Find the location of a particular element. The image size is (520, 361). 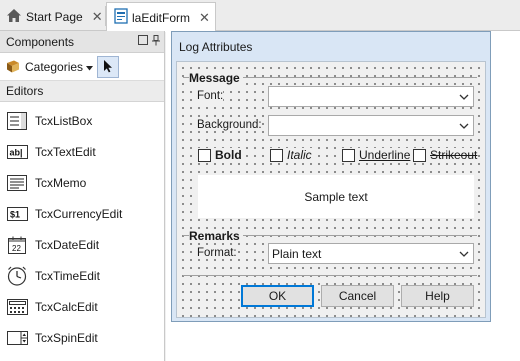

list-item: TcxSpinEdit is located at coordinates (81, 337).